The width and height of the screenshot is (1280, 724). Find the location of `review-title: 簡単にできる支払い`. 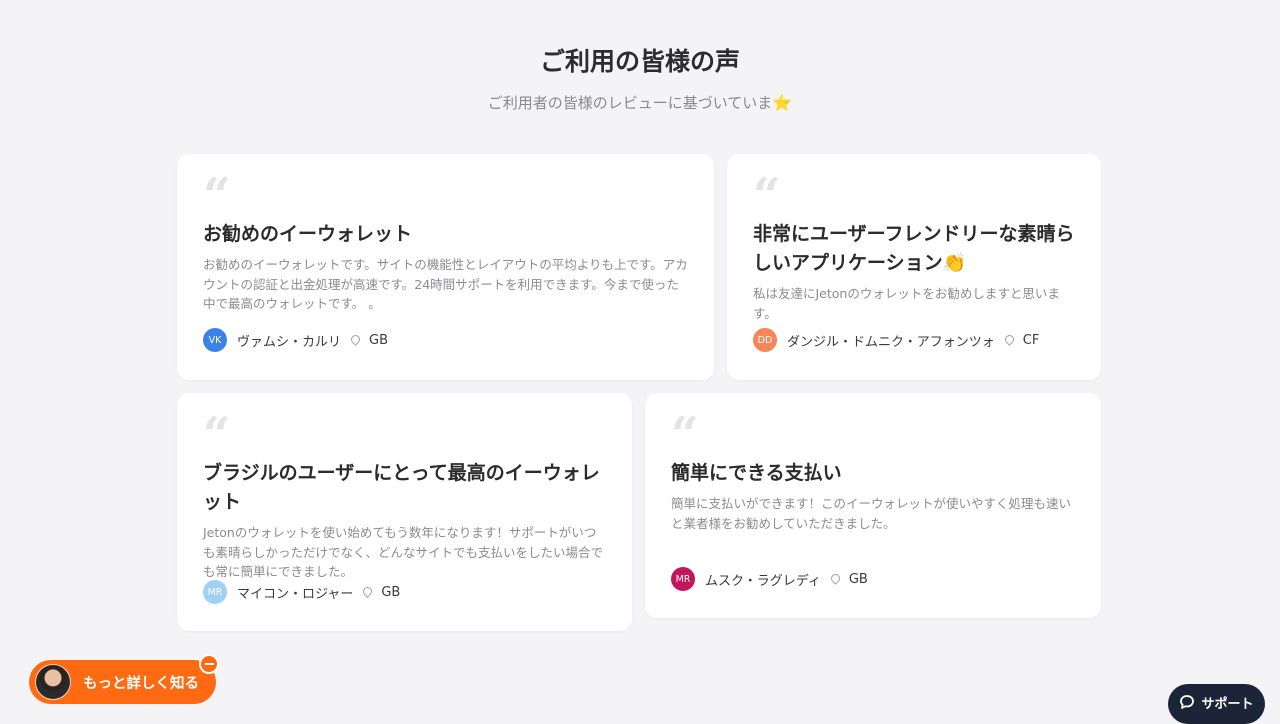

review-title: 簡単にできる支払い is located at coordinates (756, 473).